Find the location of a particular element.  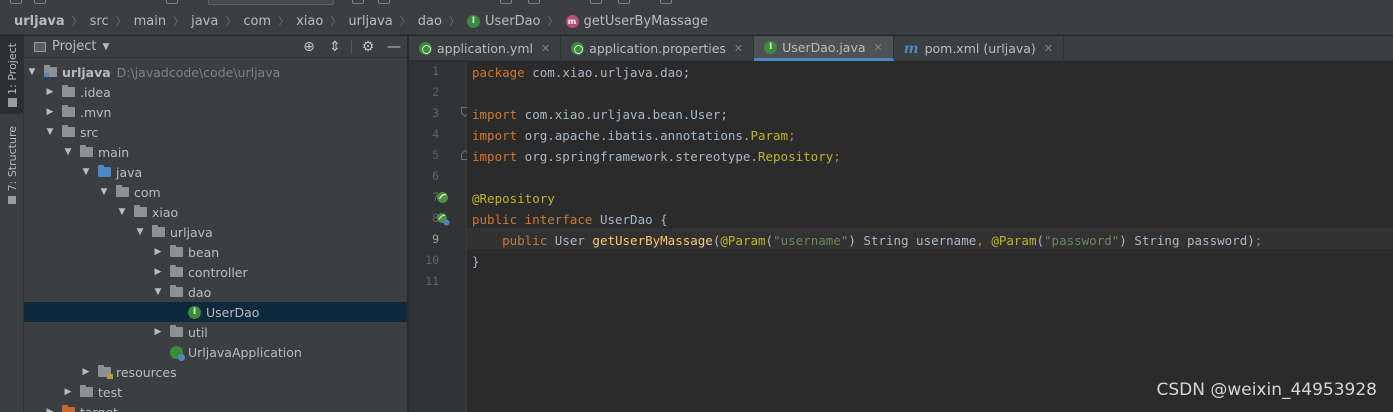

line-number: 6 is located at coordinates (435, 176).